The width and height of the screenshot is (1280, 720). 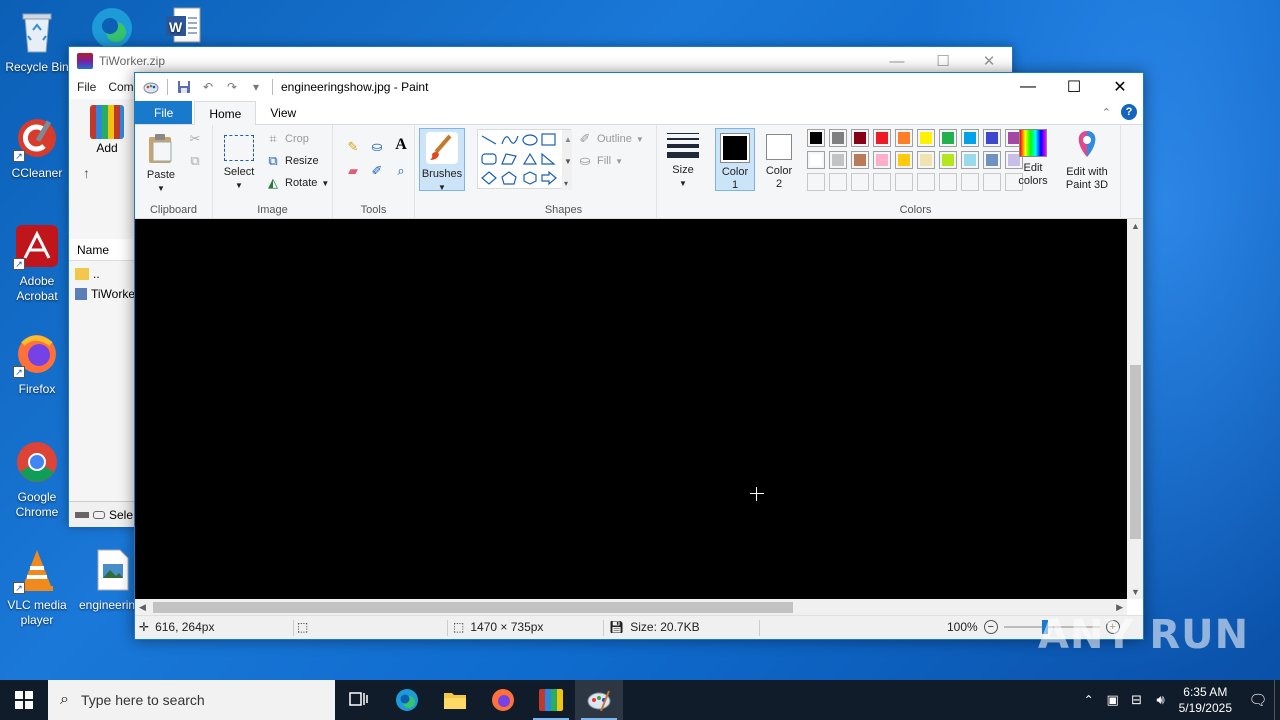 What do you see at coordinates (120, 87) in the screenshot?
I see `menu-commands: Com` at bounding box center [120, 87].